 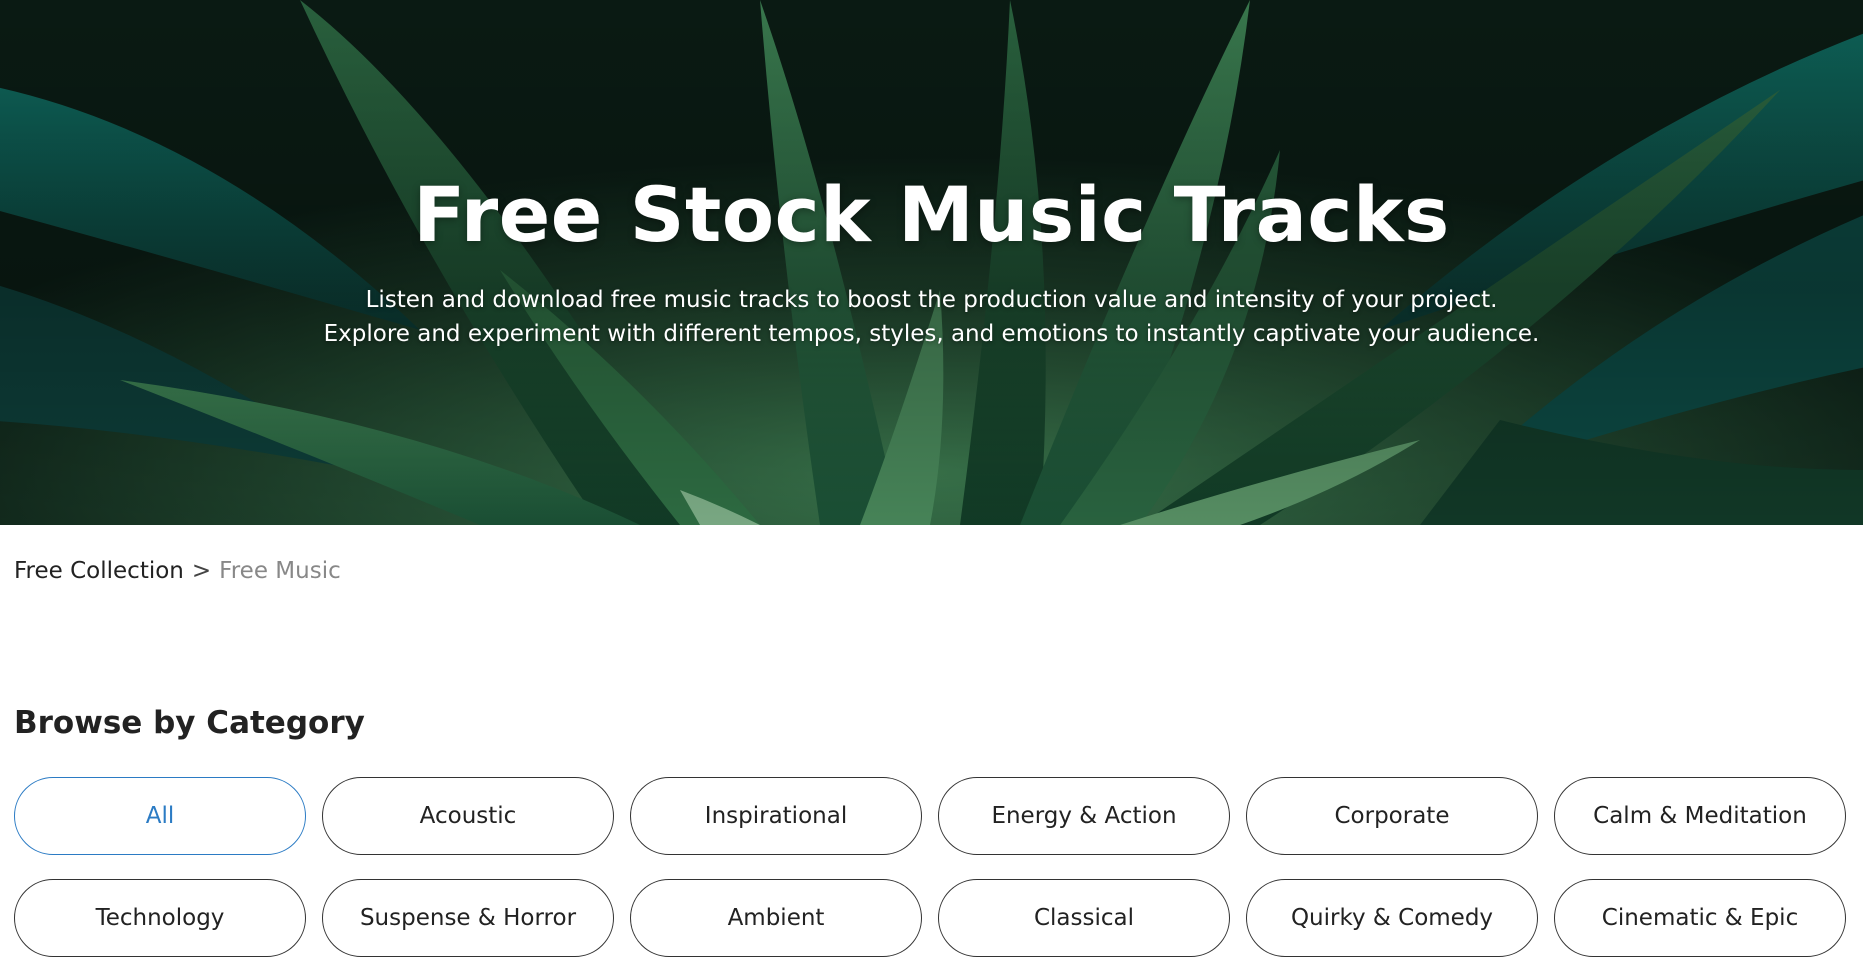 What do you see at coordinates (776, 816) in the screenshot?
I see `category-chip-inspirational: Inspirational` at bounding box center [776, 816].